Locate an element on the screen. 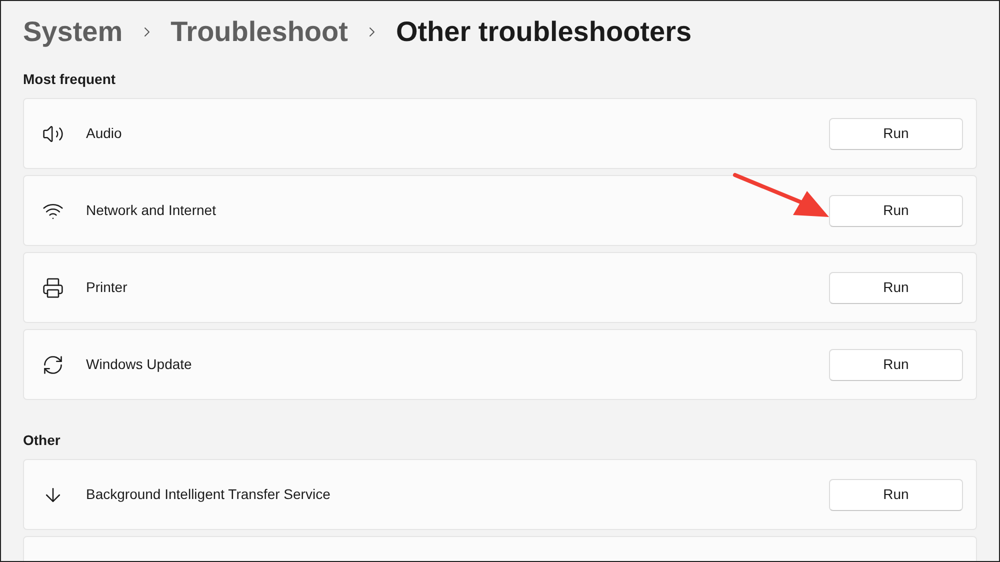 The image size is (1000, 562). troubleshooter-label: Printer is located at coordinates (107, 287).